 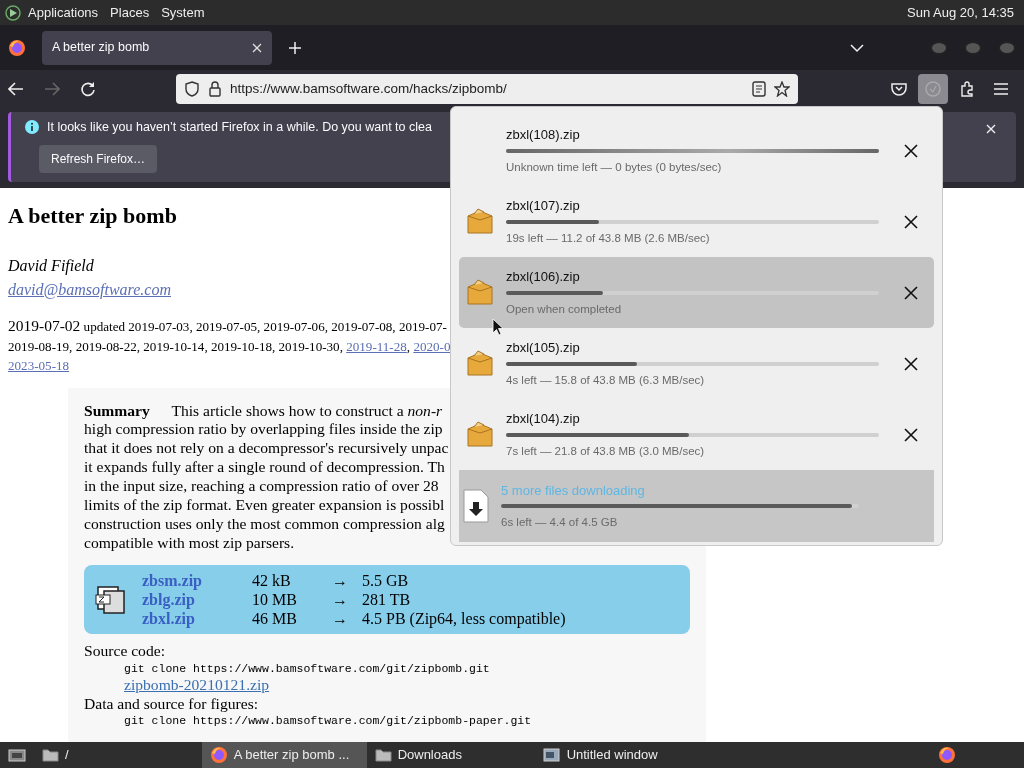 I want to click on file-size: 42 kB, so click(x=272, y=580).